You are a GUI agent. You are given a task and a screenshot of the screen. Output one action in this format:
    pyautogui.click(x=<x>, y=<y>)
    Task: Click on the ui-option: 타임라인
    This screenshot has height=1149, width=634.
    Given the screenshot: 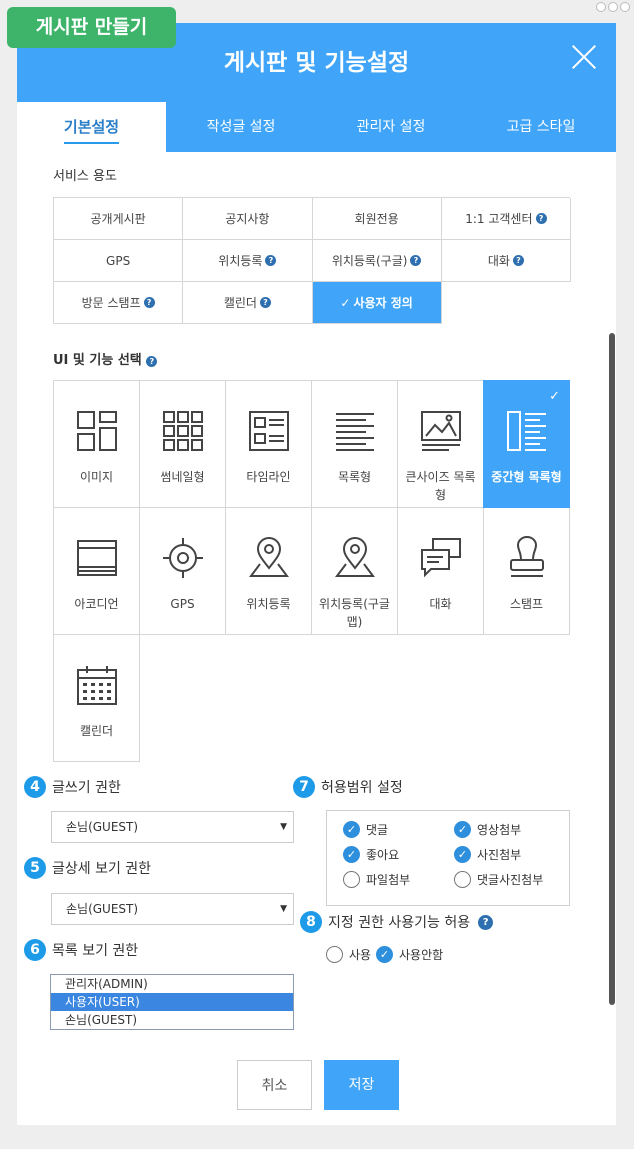 What is the action you would take?
    pyautogui.click(x=268, y=444)
    